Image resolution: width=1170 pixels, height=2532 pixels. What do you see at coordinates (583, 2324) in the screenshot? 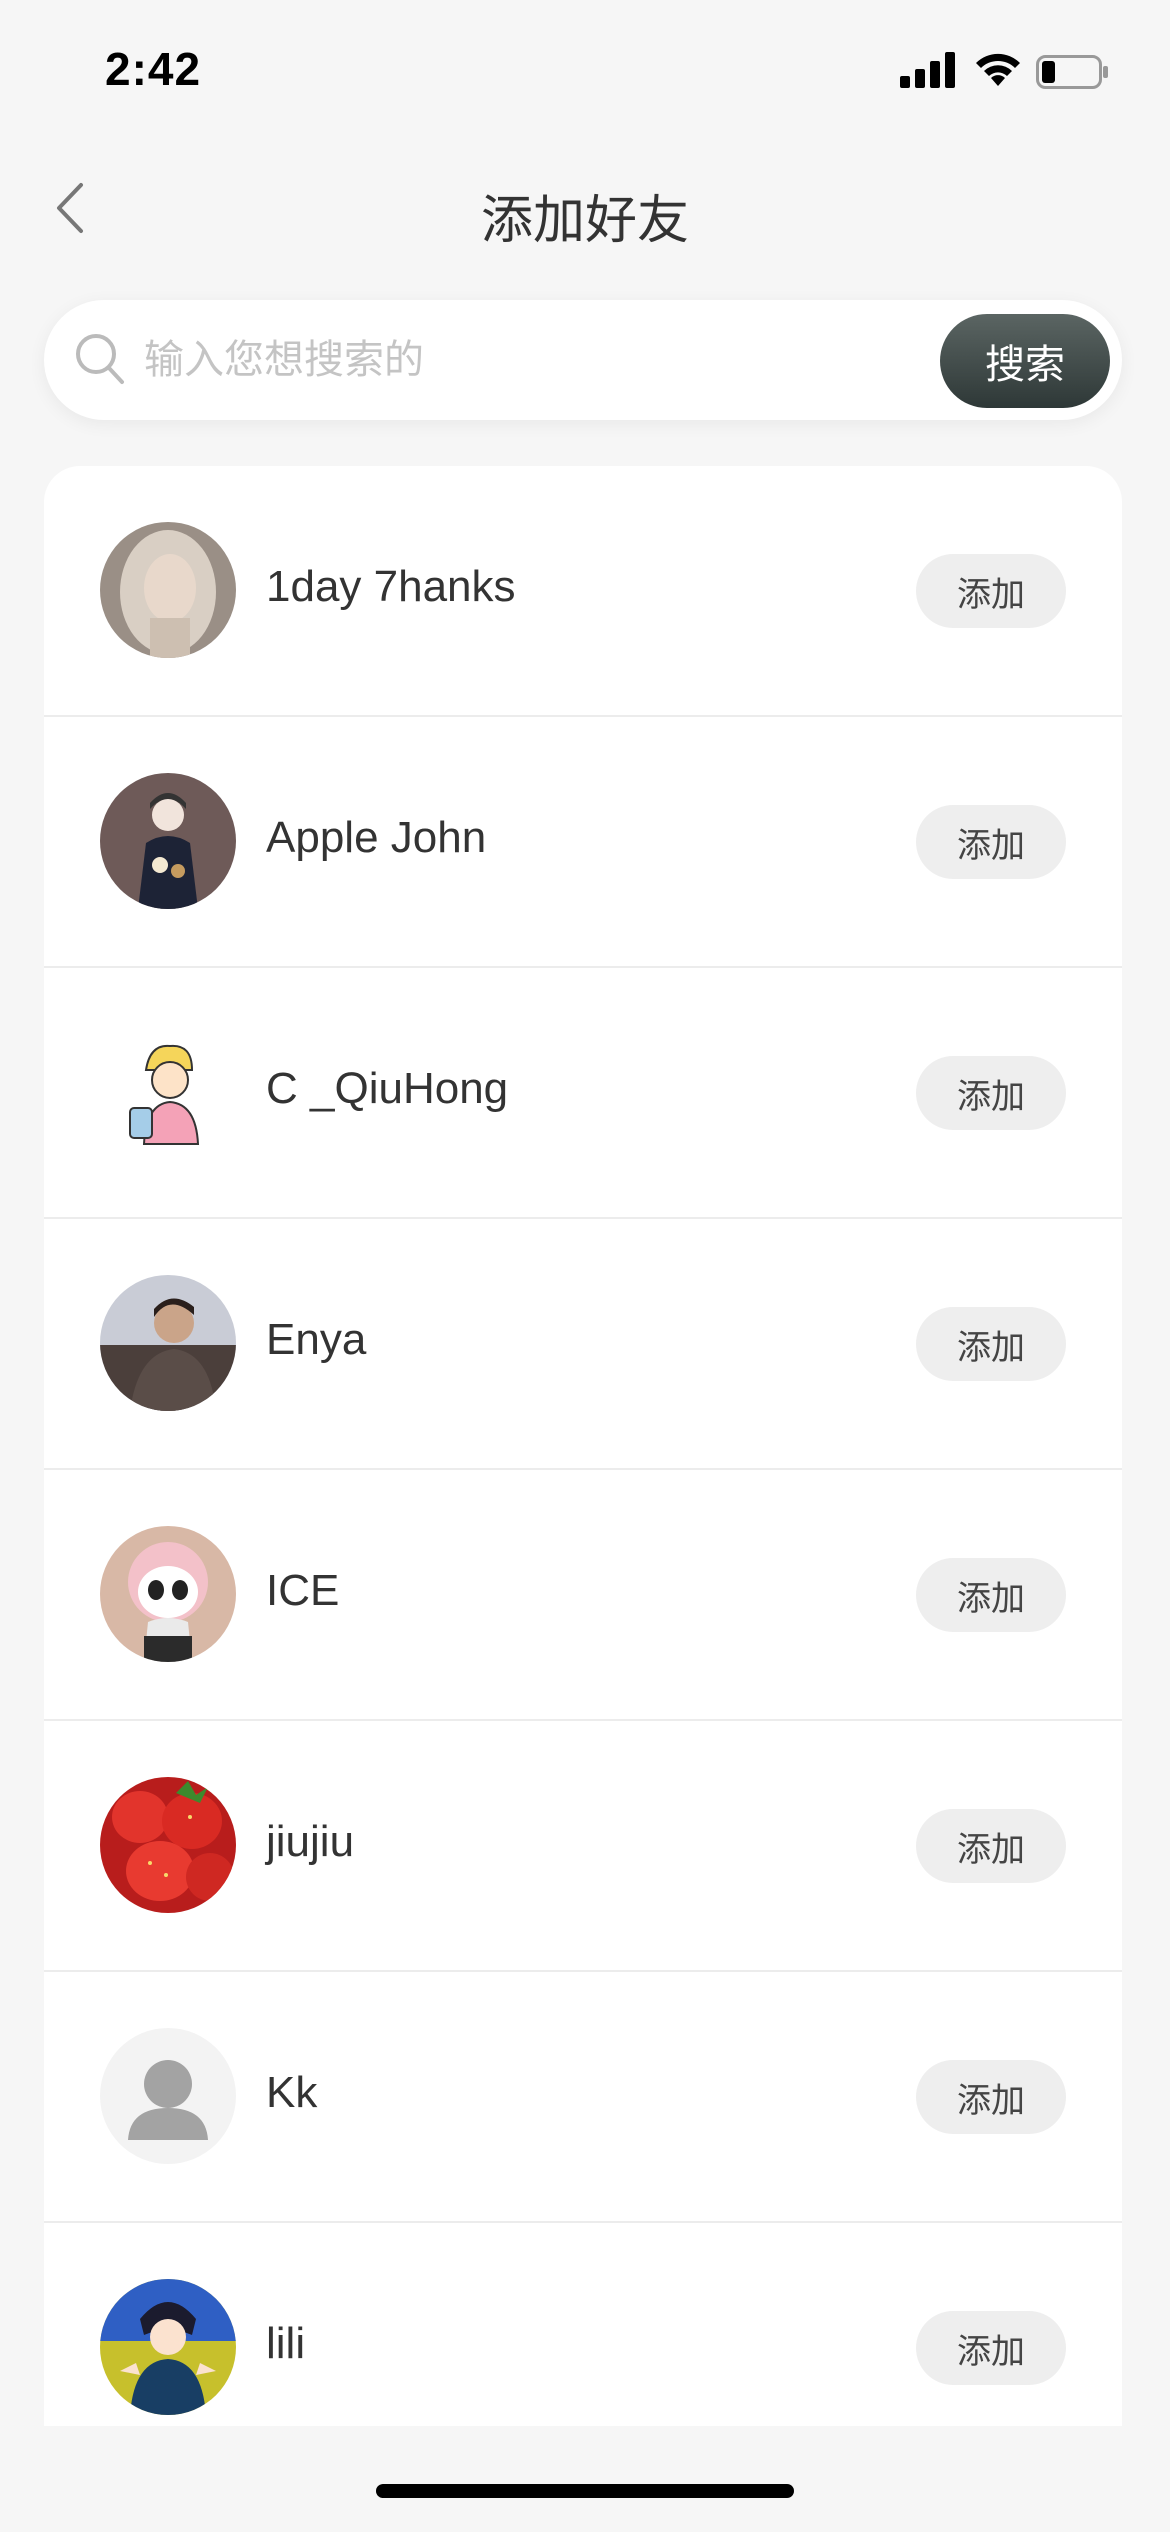
I see `list-item: lili 添加` at bounding box center [583, 2324].